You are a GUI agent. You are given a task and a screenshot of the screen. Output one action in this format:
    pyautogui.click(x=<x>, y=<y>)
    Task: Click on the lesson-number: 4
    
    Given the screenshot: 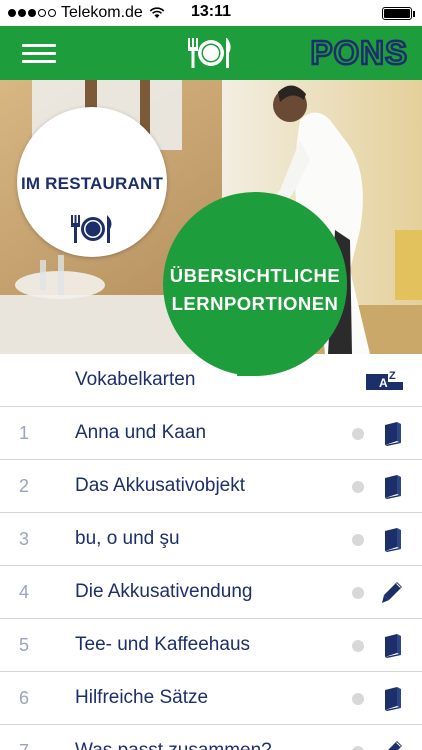 What is the action you would take?
    pyautogui.click(x=24, y=592)
    